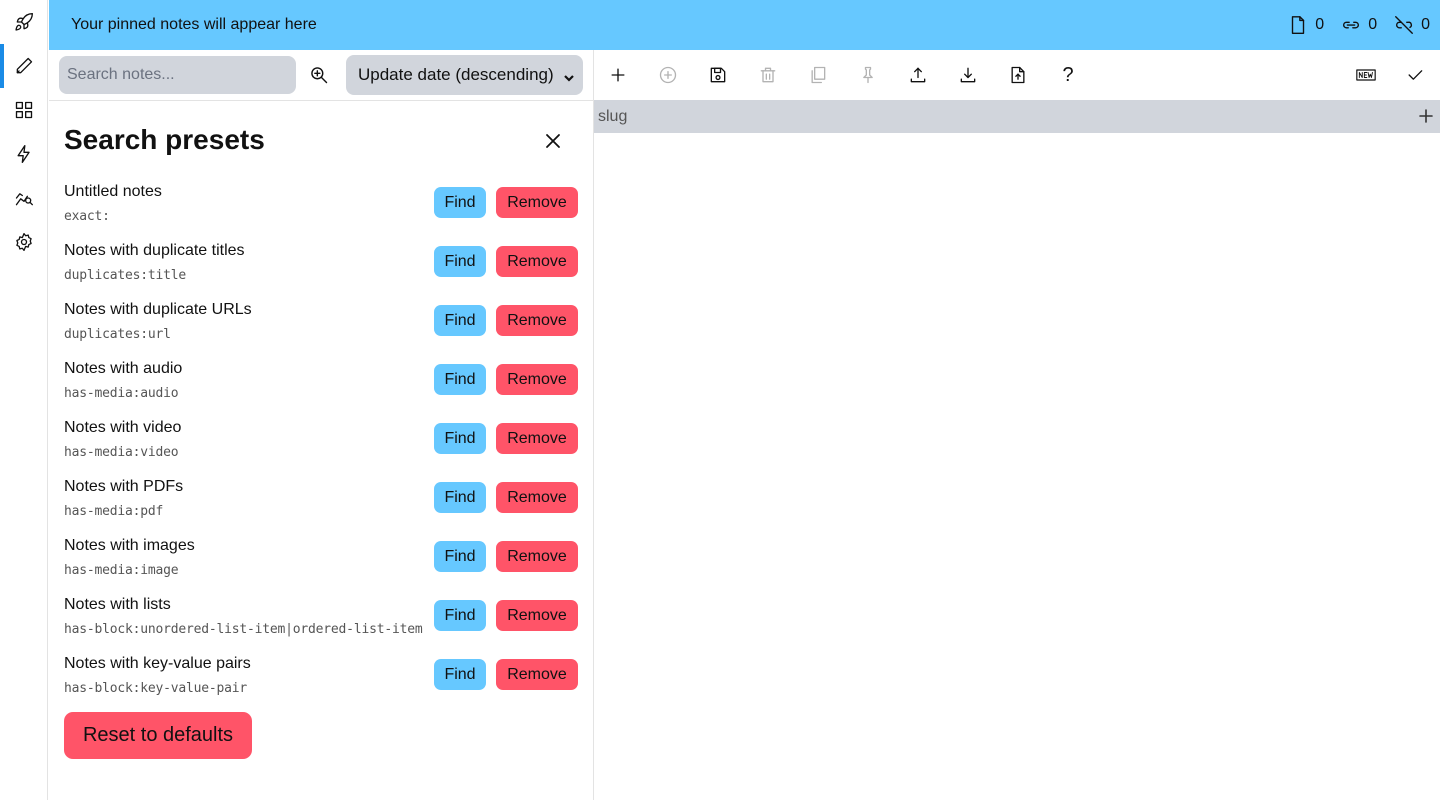  What do you see at coordinates (968, 75) in the screenshot?
I see `download-note-button` at bounding box center [968, 75].